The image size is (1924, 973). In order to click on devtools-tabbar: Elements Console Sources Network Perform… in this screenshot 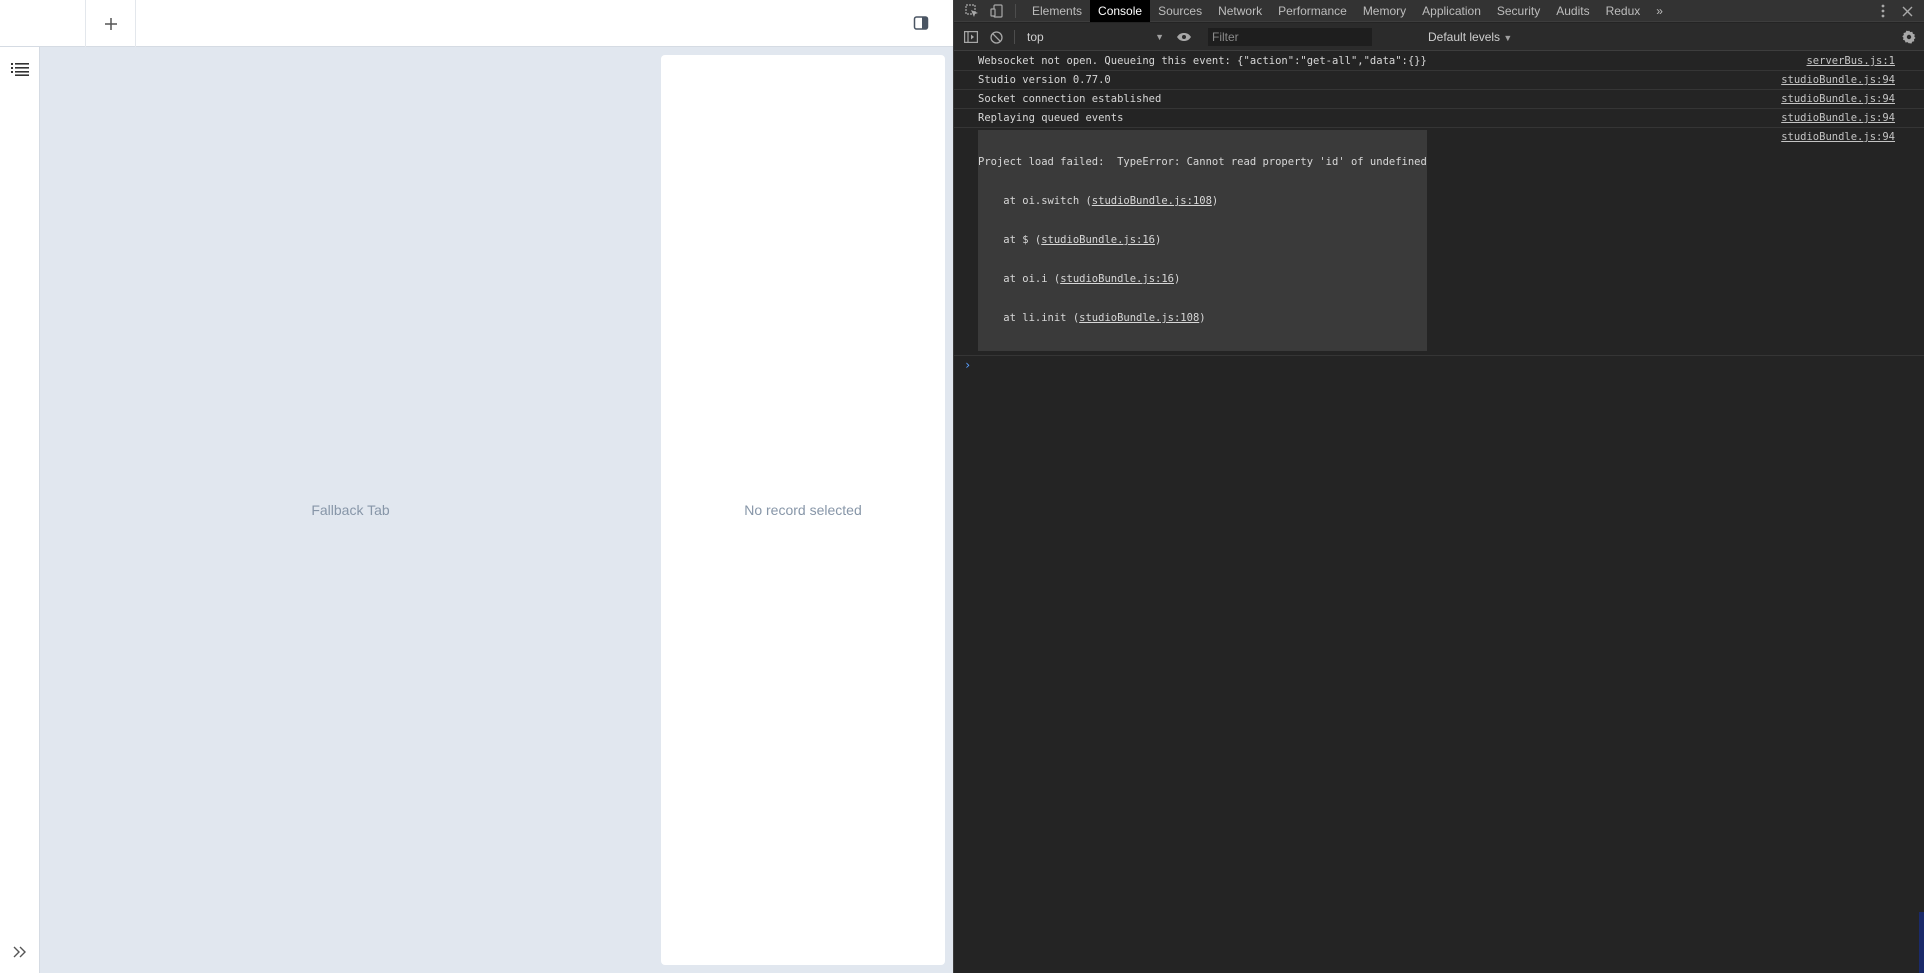, I will do `click(1439, 11)`.